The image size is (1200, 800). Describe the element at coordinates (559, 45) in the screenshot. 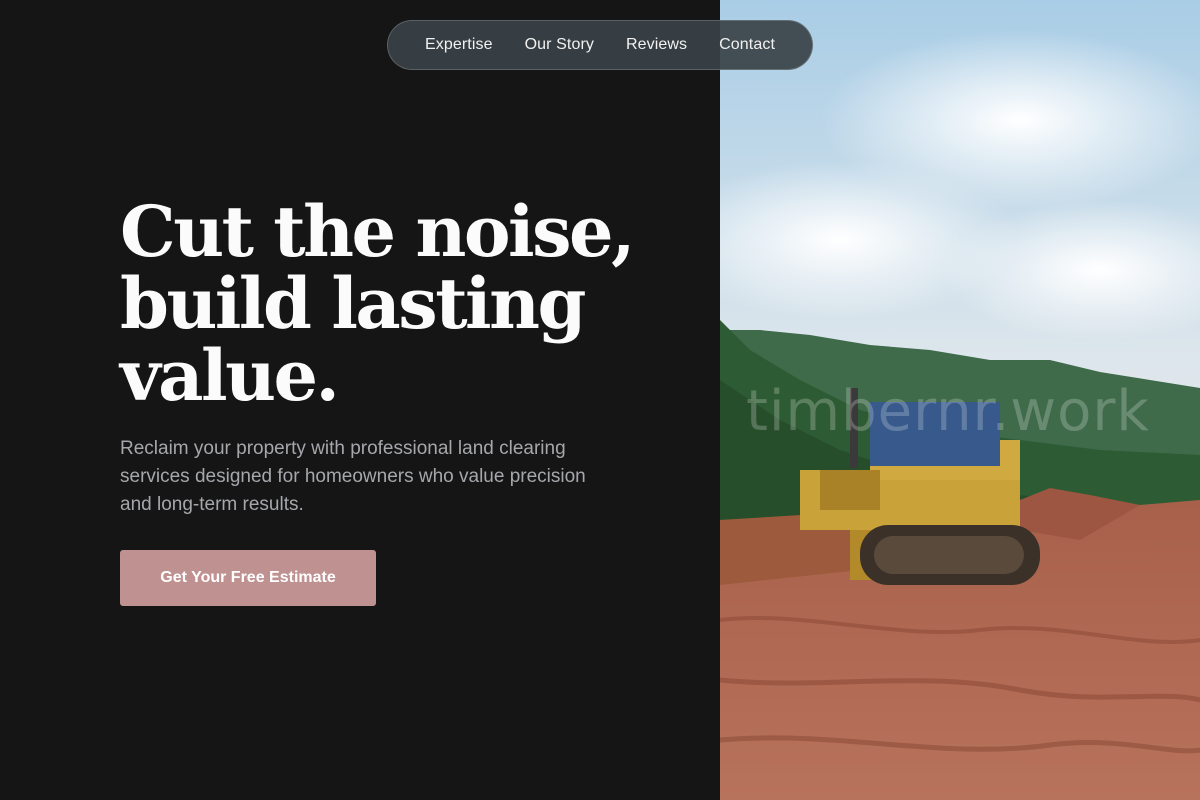

I see `nav-link-our-story: Our Story` at that location.